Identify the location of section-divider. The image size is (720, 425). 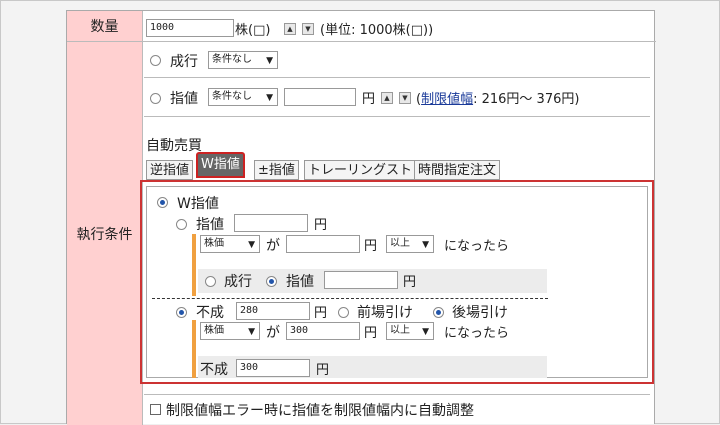
(350, 298).